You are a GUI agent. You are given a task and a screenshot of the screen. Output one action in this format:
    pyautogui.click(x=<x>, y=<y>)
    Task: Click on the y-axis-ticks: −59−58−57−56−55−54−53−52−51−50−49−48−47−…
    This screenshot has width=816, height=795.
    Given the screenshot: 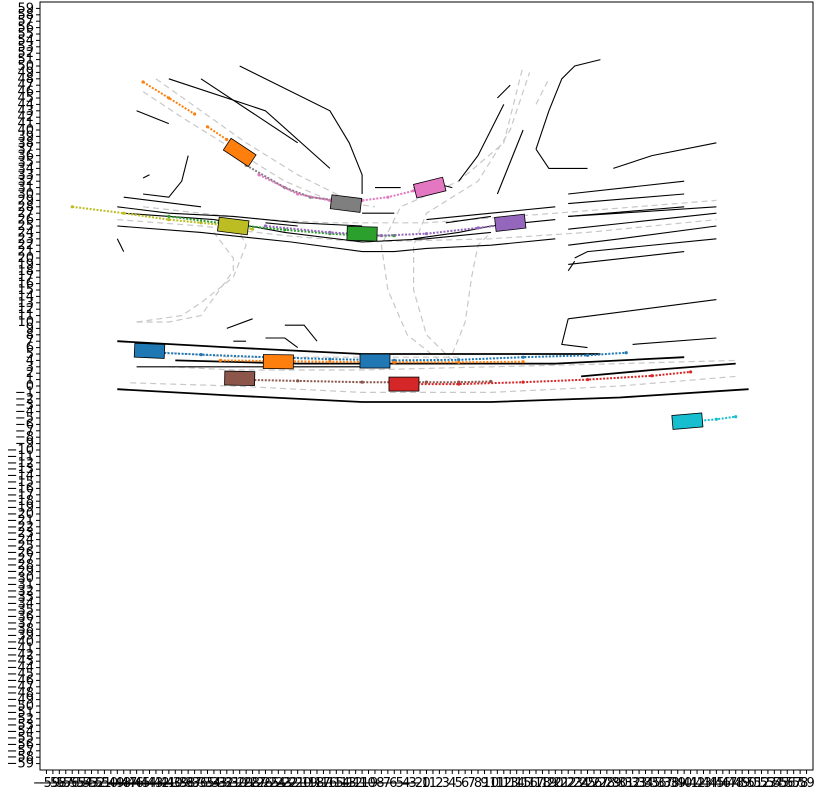 What is the action you would take?
    pyautogui.click(x=23, y=386)
    